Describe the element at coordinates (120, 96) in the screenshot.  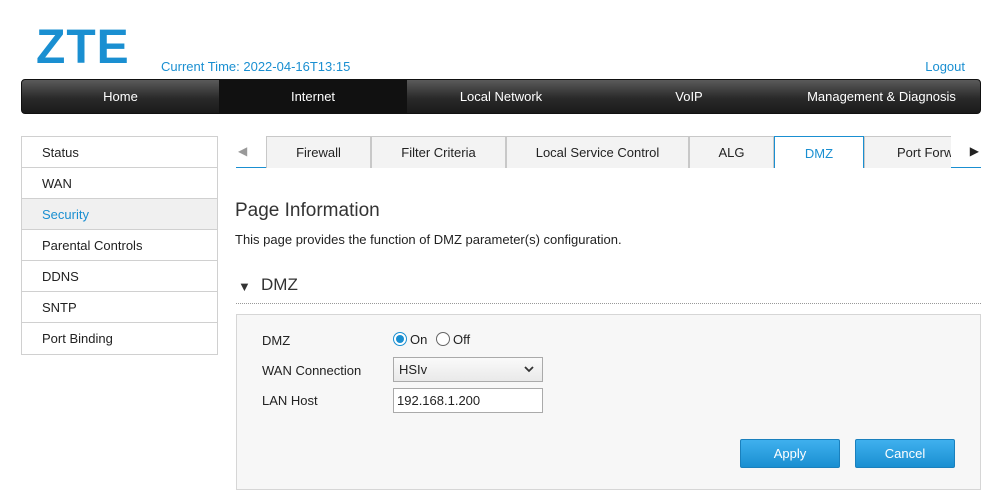
I see `nav-item-home: Home` at that location.